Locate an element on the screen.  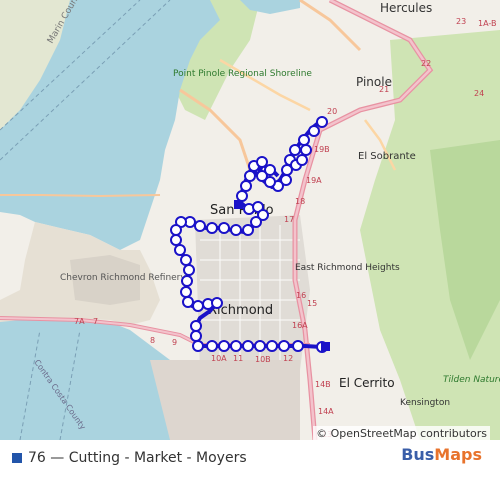
label-kensington: Kensington is located at coordinates (425, 403).